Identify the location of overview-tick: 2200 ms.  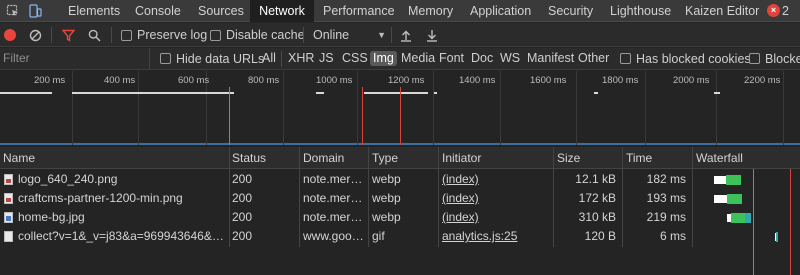
(762, 80).